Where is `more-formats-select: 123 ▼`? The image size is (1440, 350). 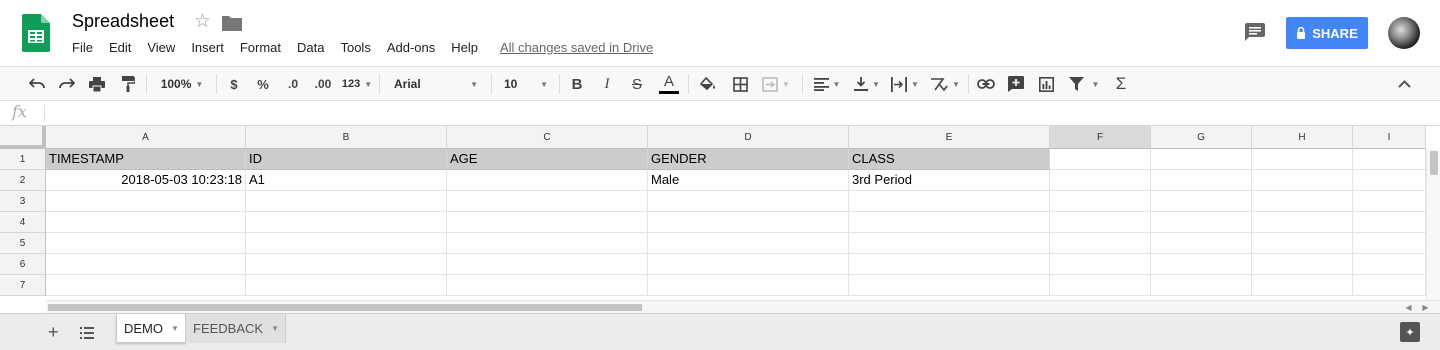
more-formats-select: 123 ▼ is located at coordinates (357, 84).